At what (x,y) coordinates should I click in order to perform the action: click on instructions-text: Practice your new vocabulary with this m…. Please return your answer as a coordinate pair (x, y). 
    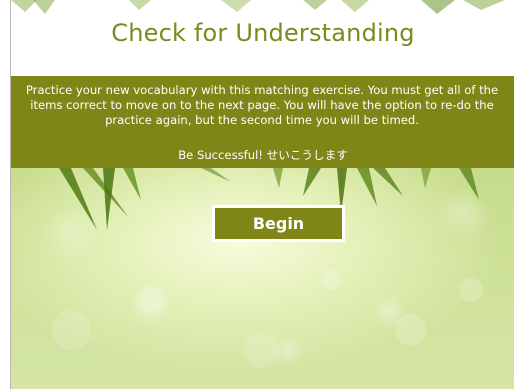
    Looking at the image, I should click on (262, 105).